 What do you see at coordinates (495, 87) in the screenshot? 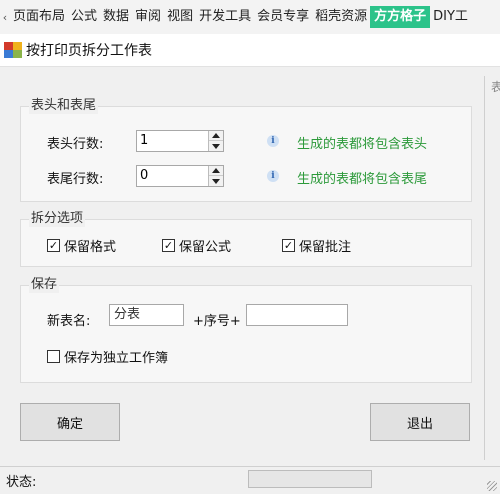
I see `side-panel-label: 表` at bounding box center [495, 87].